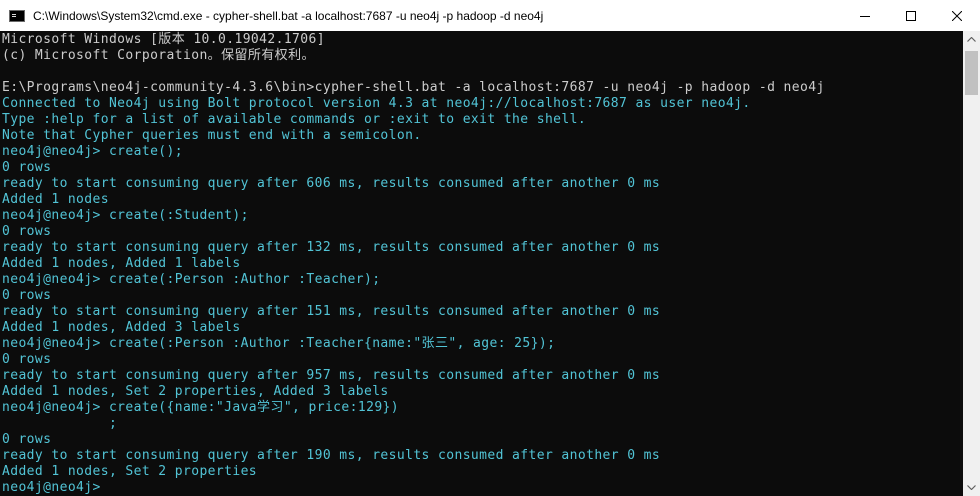  Describe the element at coordinates (125, 215) in the screenshot. I see `console-line: neo4j@neo4j> create(:Student);` at that location.